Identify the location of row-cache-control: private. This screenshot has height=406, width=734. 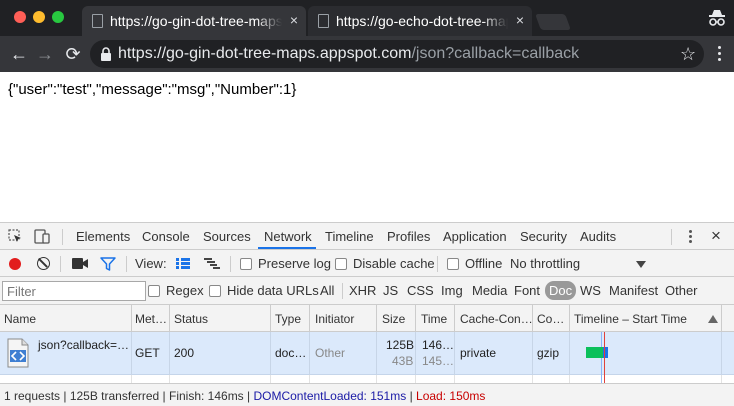
(478, 353).